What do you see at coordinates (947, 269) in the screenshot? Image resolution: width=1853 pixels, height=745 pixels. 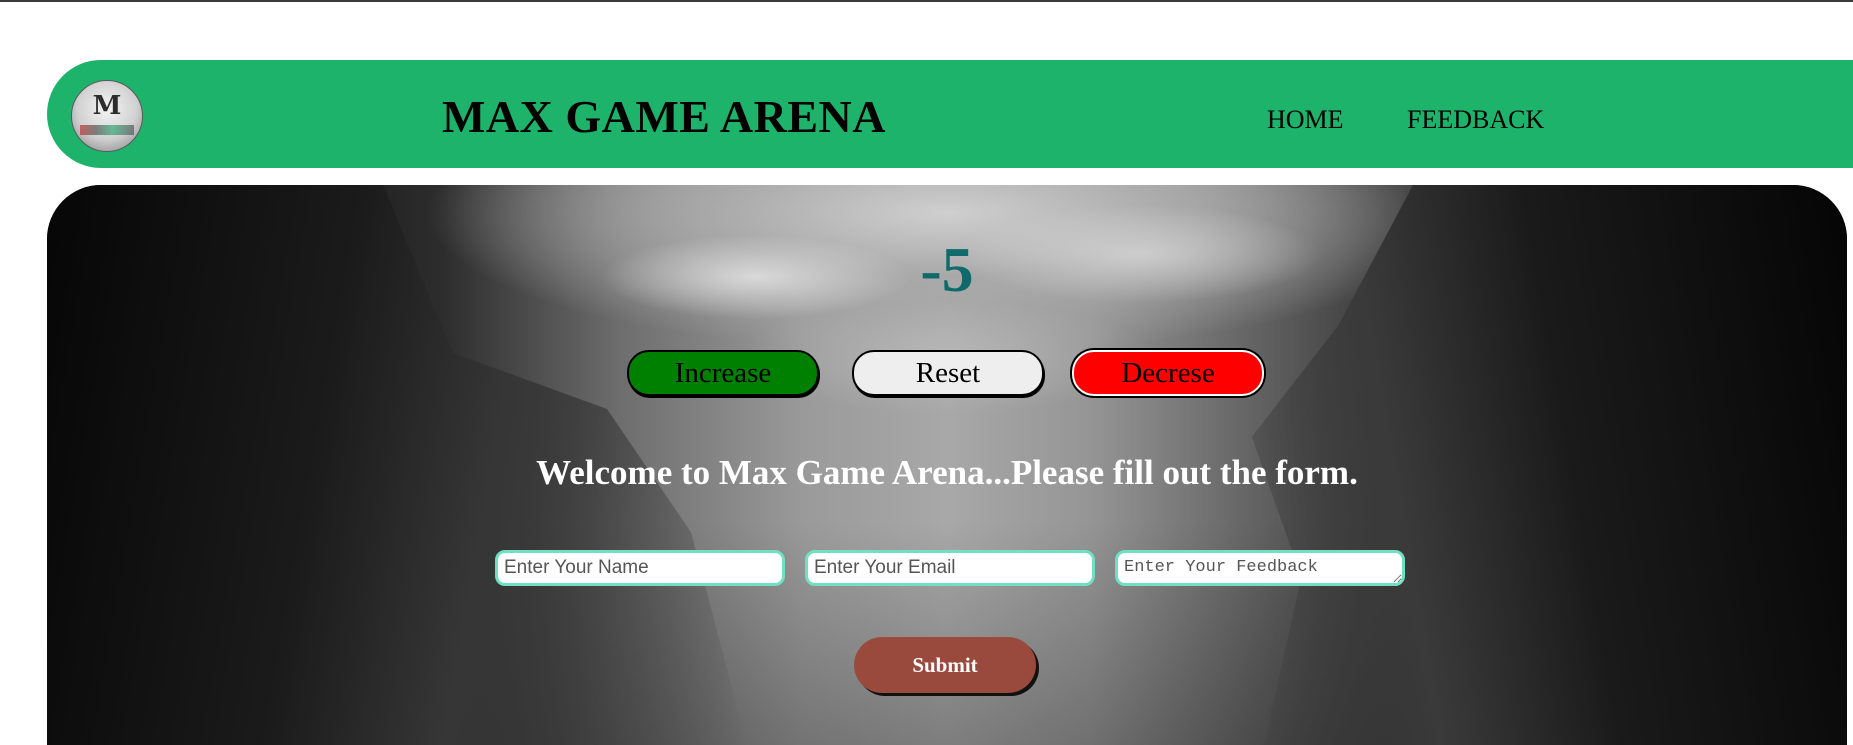 I see `counter-value: -5` at bounding box center [947, 269].